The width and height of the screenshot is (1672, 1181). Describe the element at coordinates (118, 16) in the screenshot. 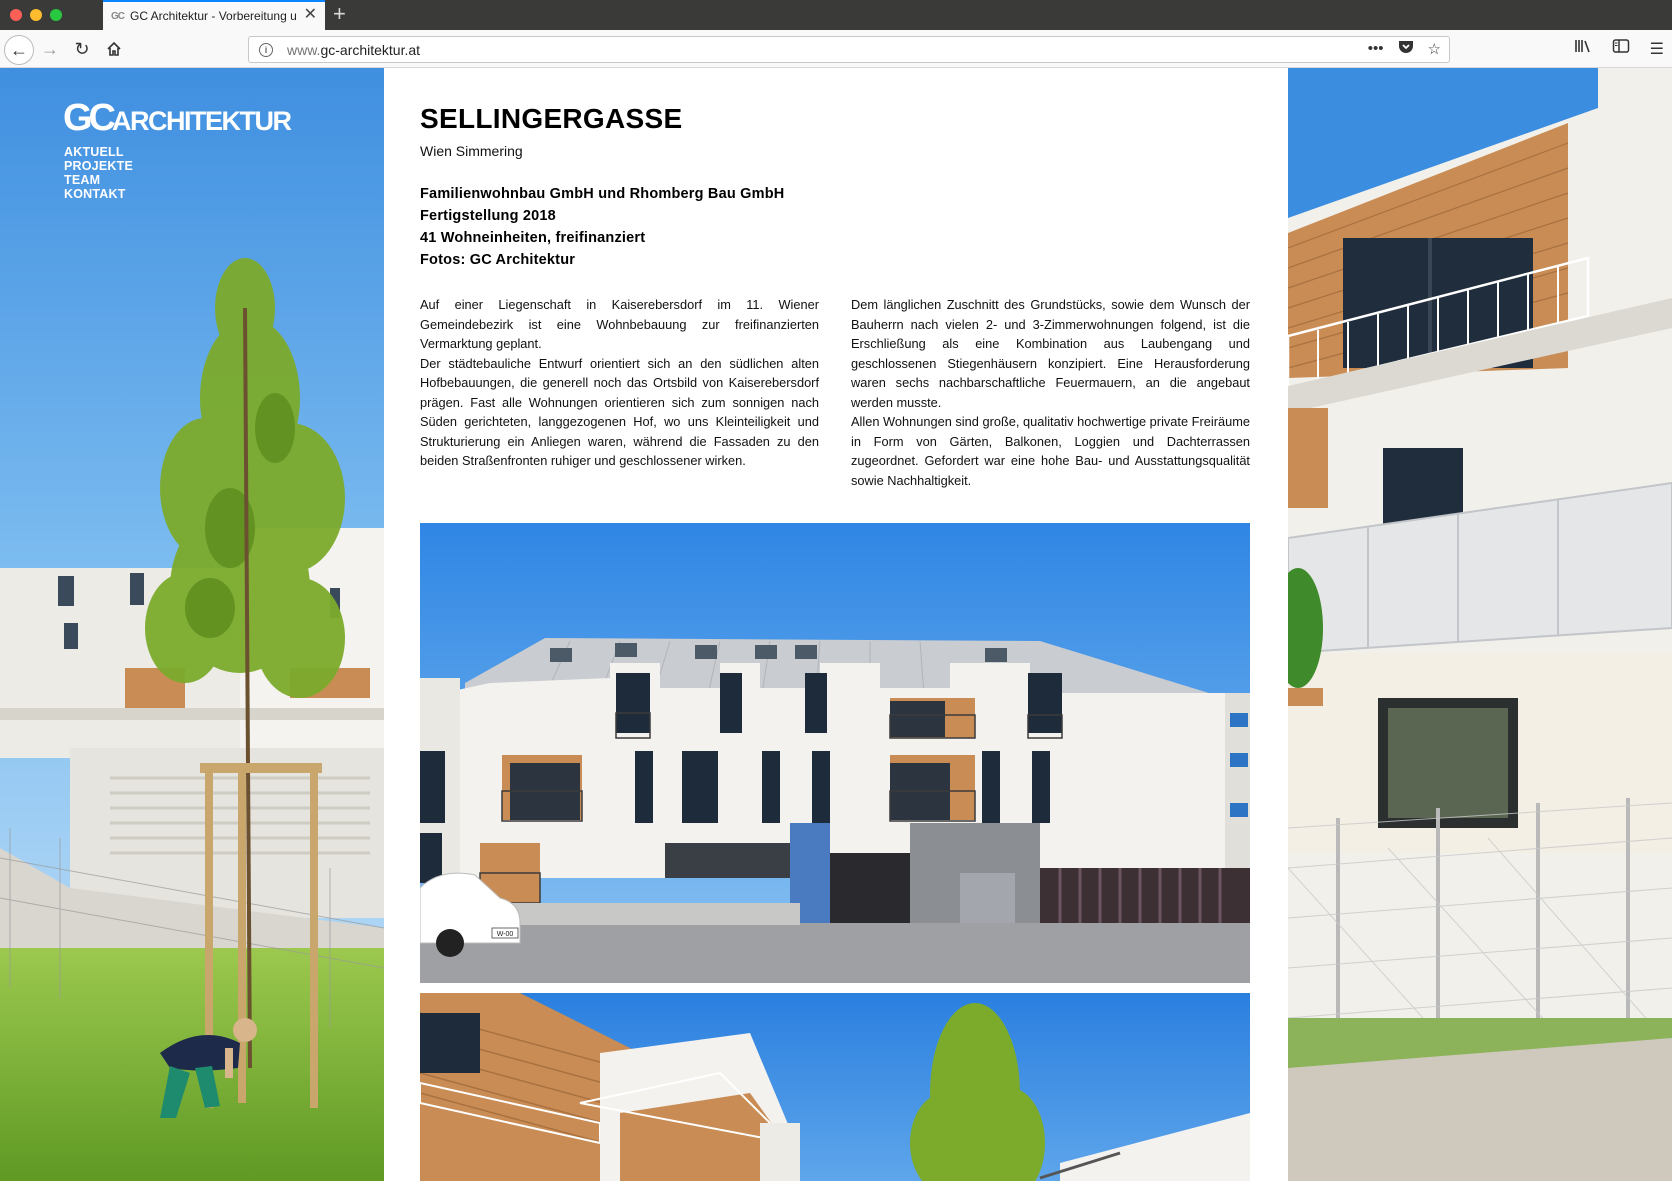

I see `favicon-icon: GC` at that location.